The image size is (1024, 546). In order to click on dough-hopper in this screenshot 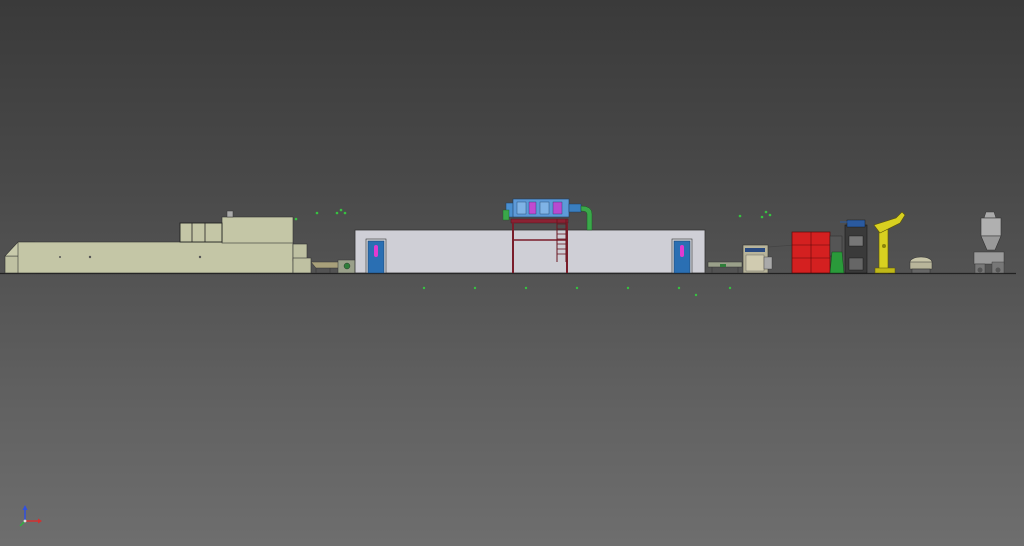, I will do `click(854, 246)`.